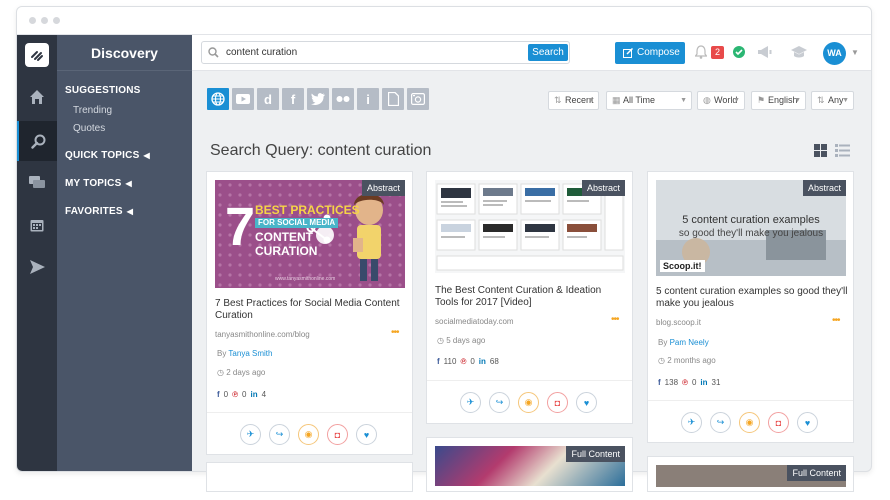  Describe the element at coordinates (368, 99) in the screenshot. I see `i-icon: i` at that location.